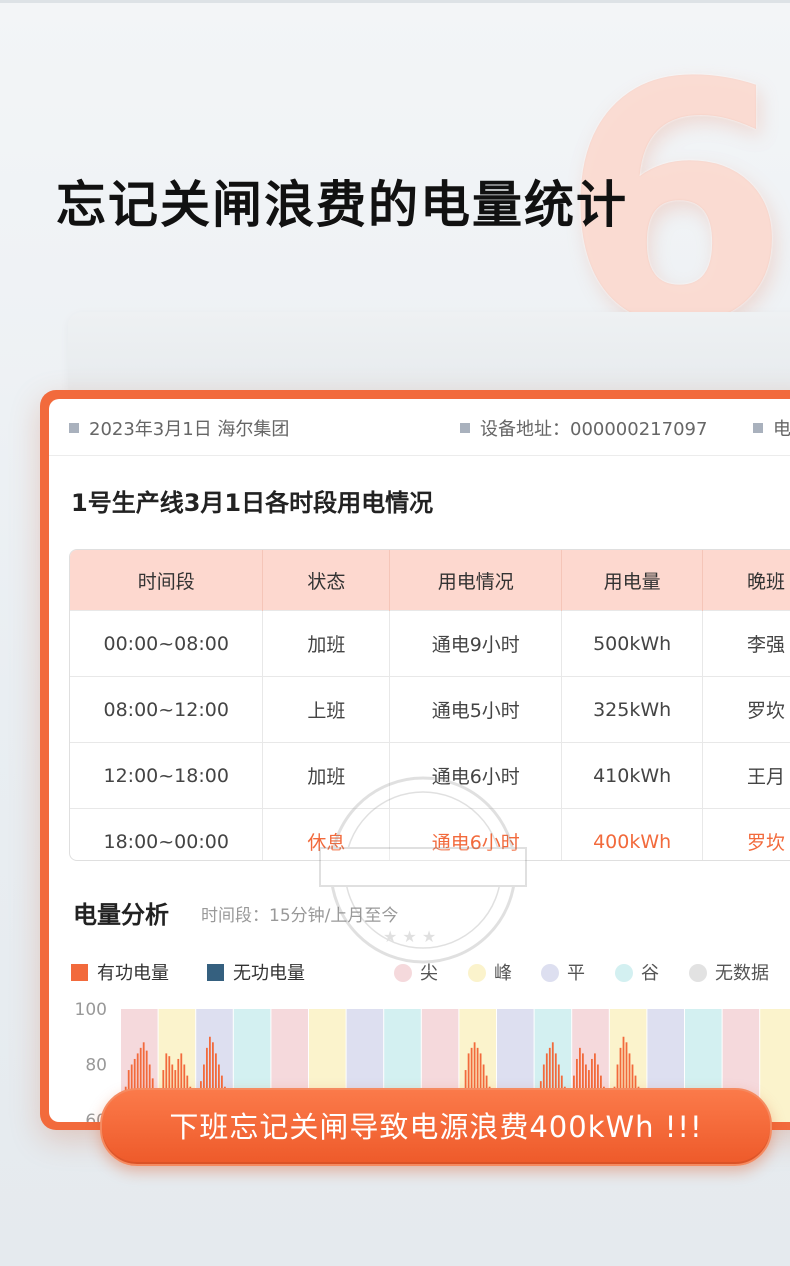 This screenshot has width=790, height=1266. What do you see at coordinates (189, 429) in the screenshot?
I see `date-company-text: 2023年3月1日 海尔集团` at bounding box center [189, 429].